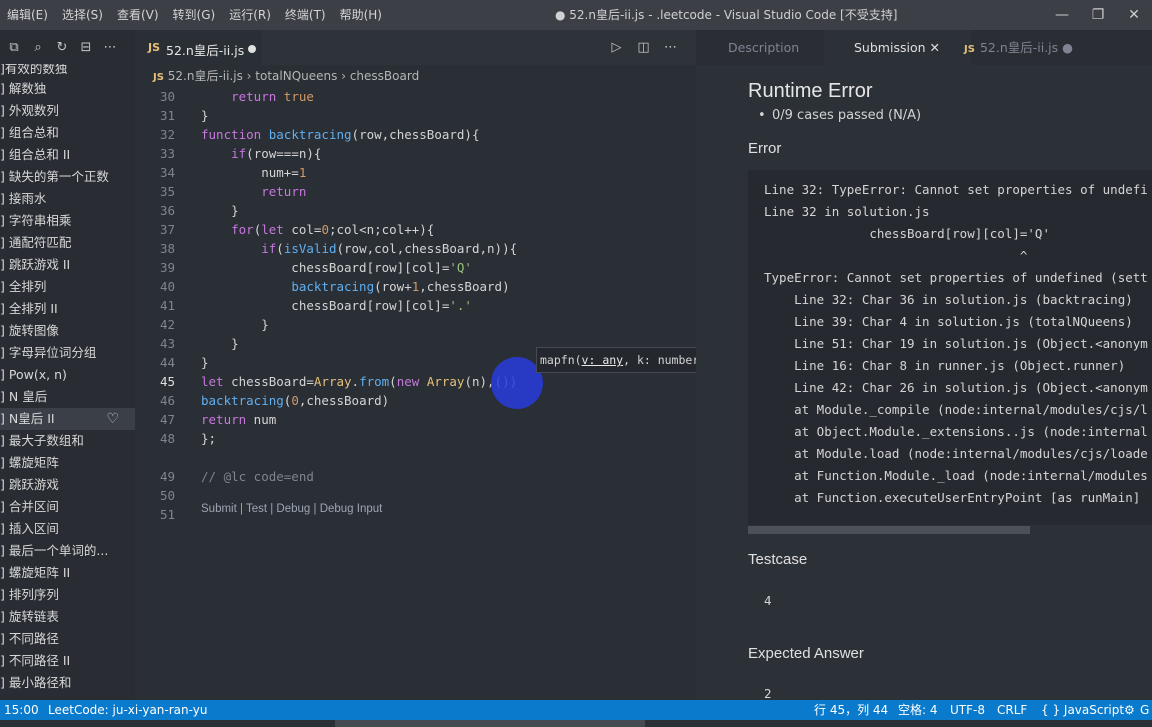  What do you see at coordinates (205, 76) in the screenshot?
I see `breadcrumb-file: 52.n皇后-ii.js` at bounding box center [205, 76].